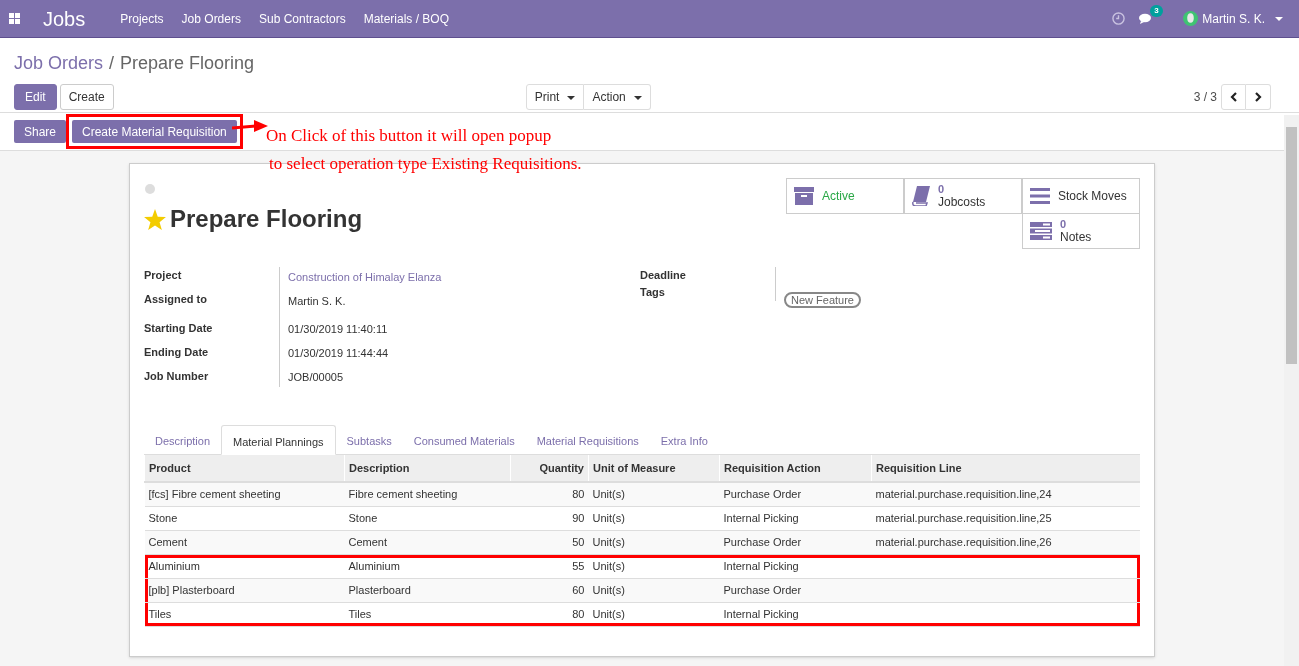 The height and width of the screenshot is (666, 1299). I want to click on table-cell: [fcs] Fibre cement sheeting, so click(214, 494).